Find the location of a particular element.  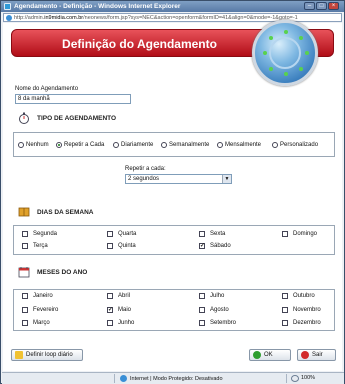

checkbox-outubro: Outubro is located at coordinates (298, 296).